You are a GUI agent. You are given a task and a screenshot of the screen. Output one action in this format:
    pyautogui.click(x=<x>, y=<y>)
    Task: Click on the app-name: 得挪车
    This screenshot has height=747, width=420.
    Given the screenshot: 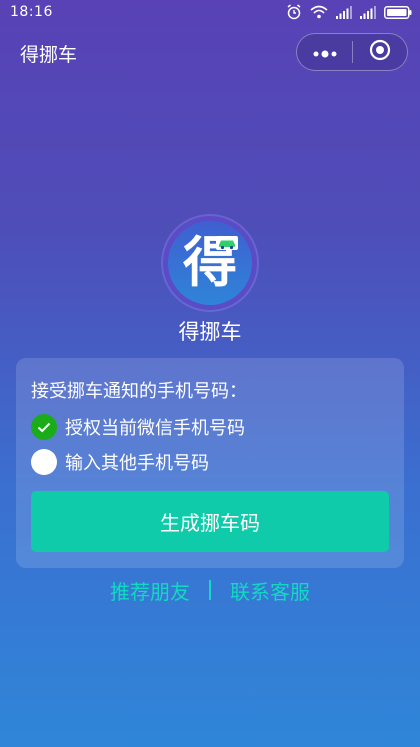 What is the action you would take?
    pyautogui.click(x=210, y=332)
    